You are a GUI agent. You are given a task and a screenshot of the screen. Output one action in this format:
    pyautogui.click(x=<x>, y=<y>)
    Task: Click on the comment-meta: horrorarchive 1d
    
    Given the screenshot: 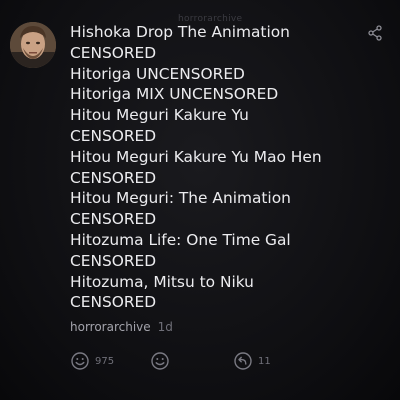 What is the action you would take?
    pyautogui.click(x=121, y=327)
    